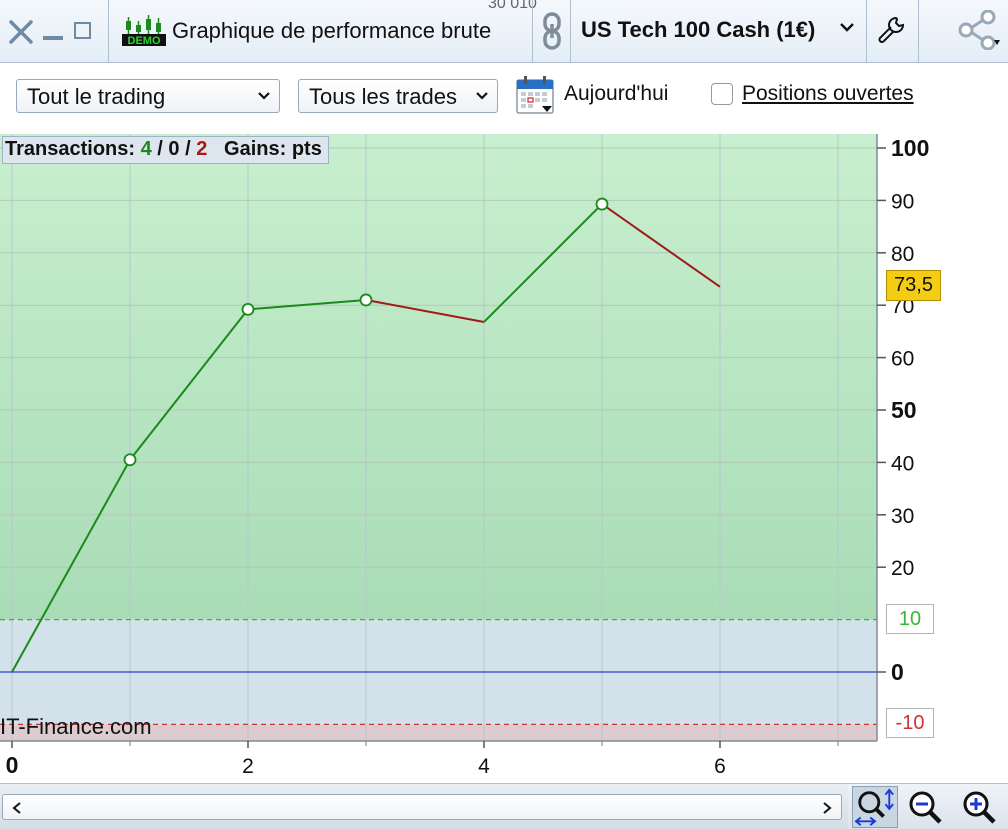 This screenshot has height=829, width=1008. I want to click on threshold-high-label: 10, so click(910, 619).